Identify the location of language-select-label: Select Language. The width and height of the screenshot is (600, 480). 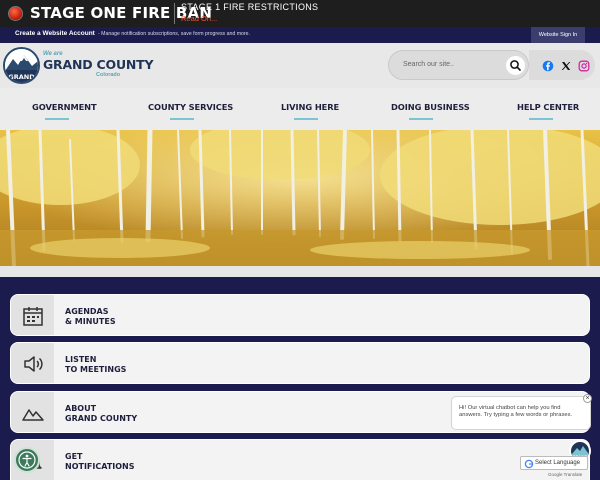
(558, 463).